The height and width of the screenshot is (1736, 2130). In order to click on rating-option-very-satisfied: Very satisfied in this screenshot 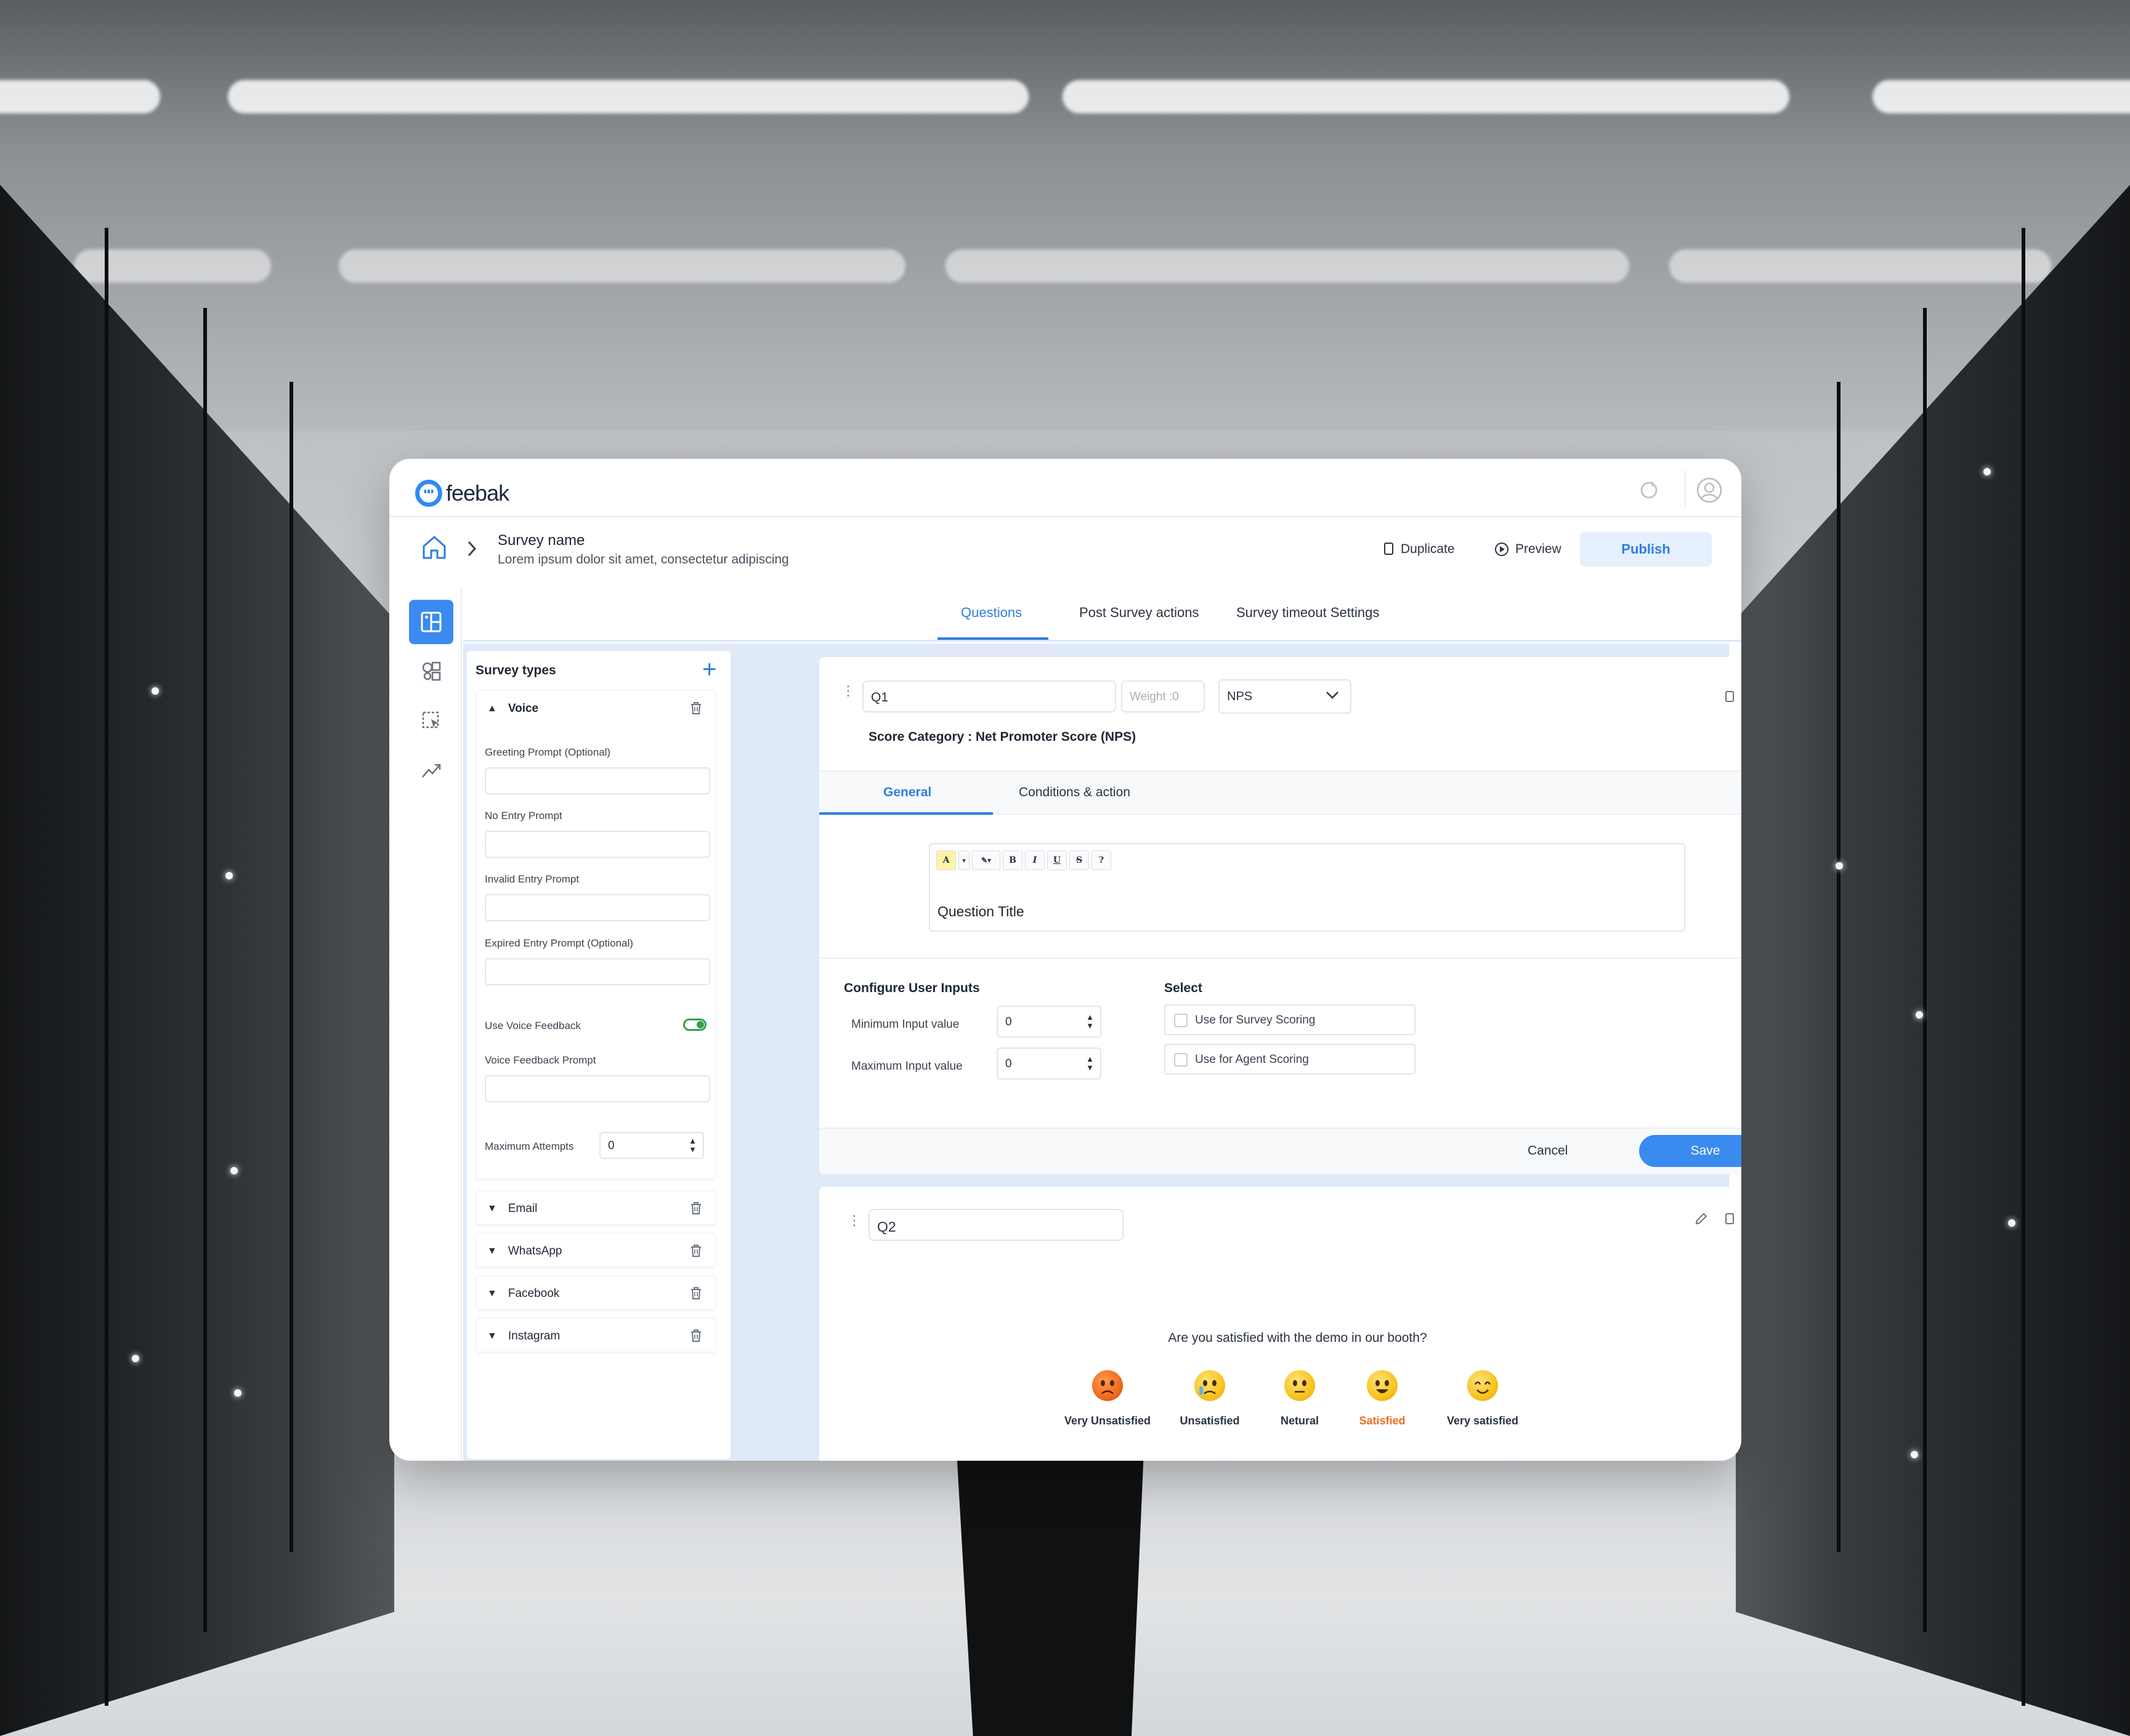, I will do `click(1483, 1398)`.